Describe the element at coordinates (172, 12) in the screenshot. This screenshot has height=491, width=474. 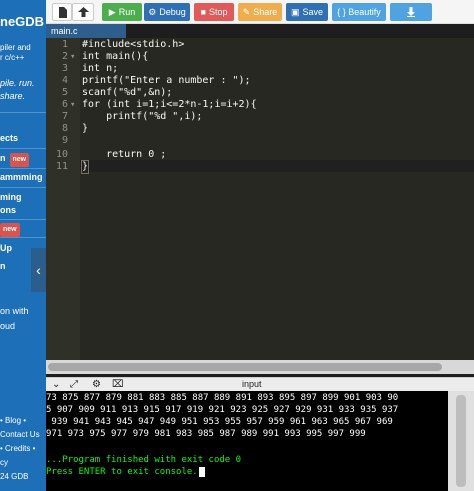
I see `debug-label: Debug` at that location.